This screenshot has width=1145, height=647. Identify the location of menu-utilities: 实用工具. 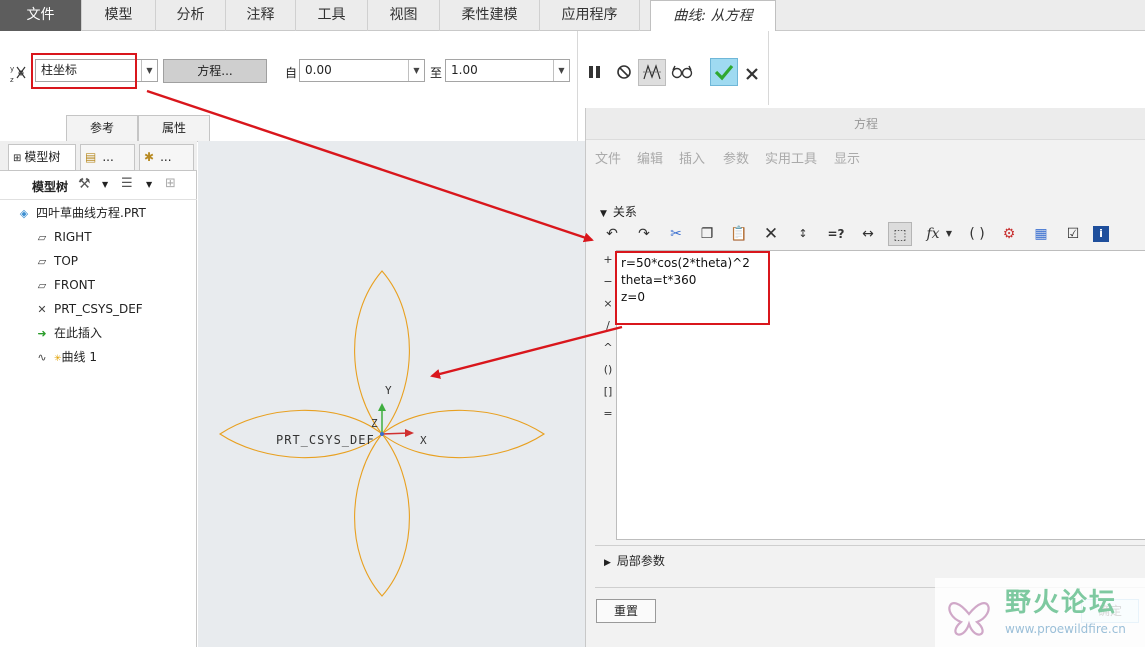
(791, 157).